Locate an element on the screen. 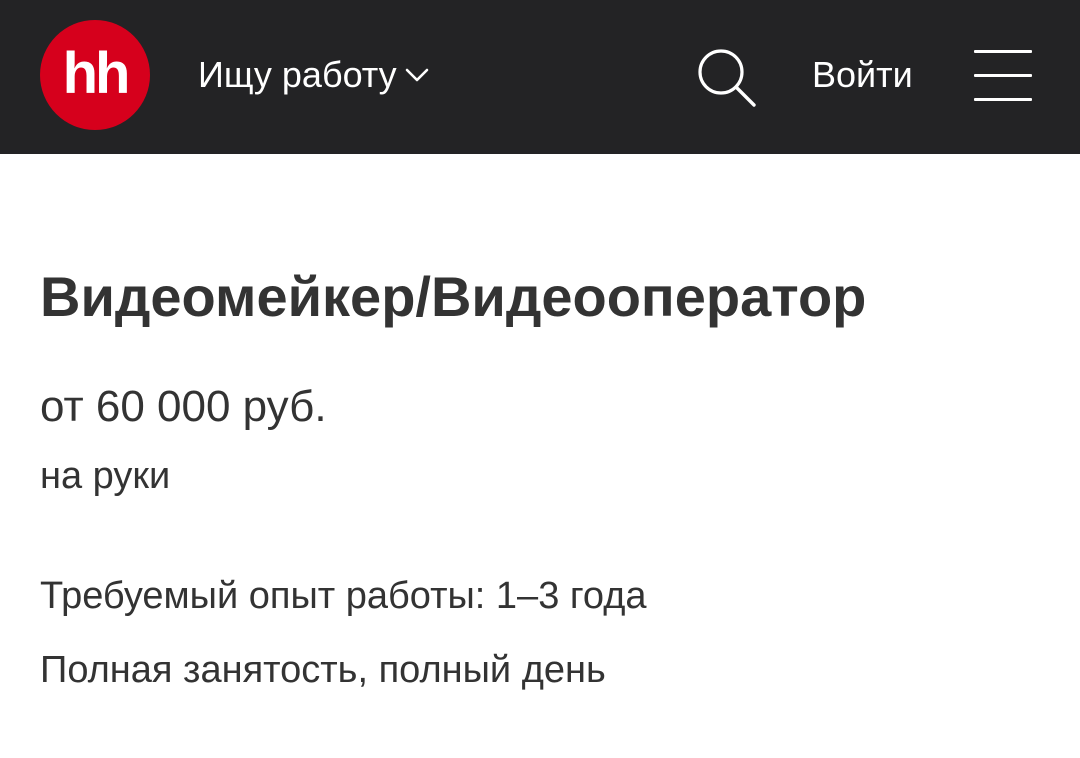  menu-bar-top is located at coordinates (1003, 51).